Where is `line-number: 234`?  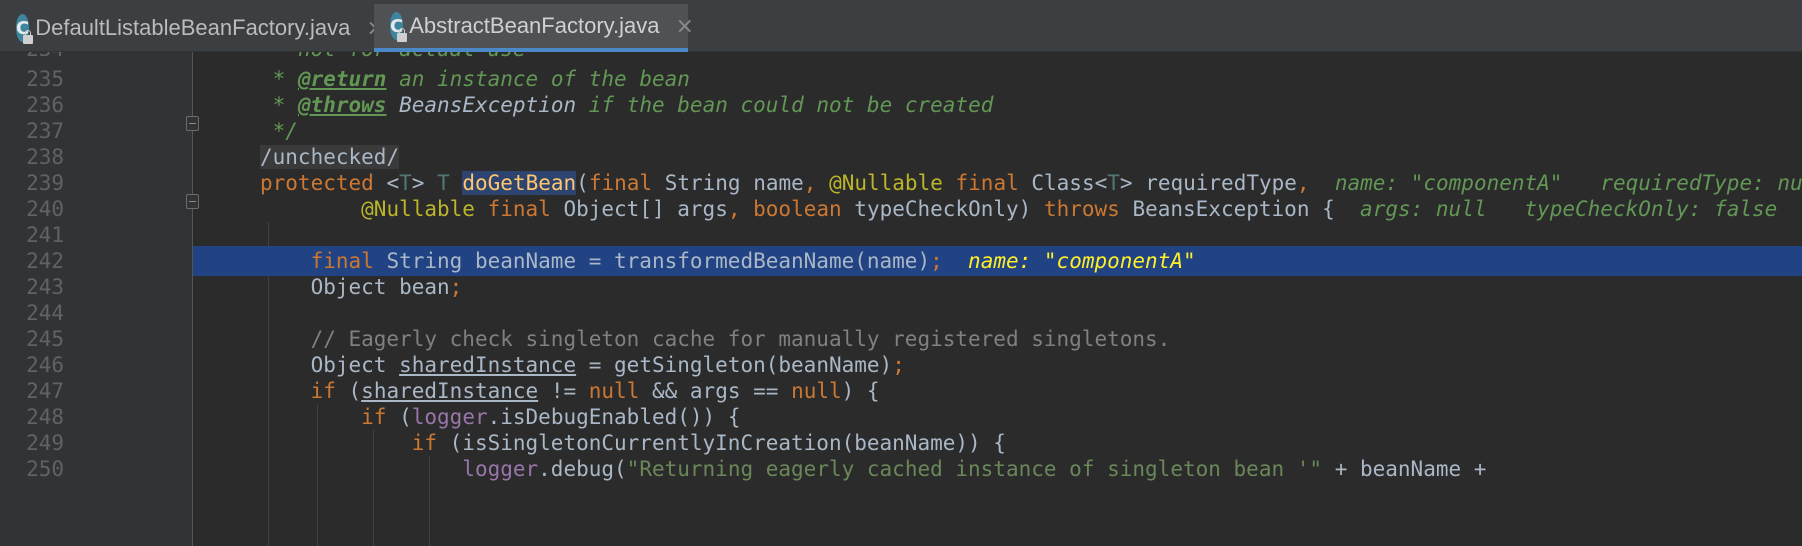
line-number: 234 is located at coordinates (32, 58).